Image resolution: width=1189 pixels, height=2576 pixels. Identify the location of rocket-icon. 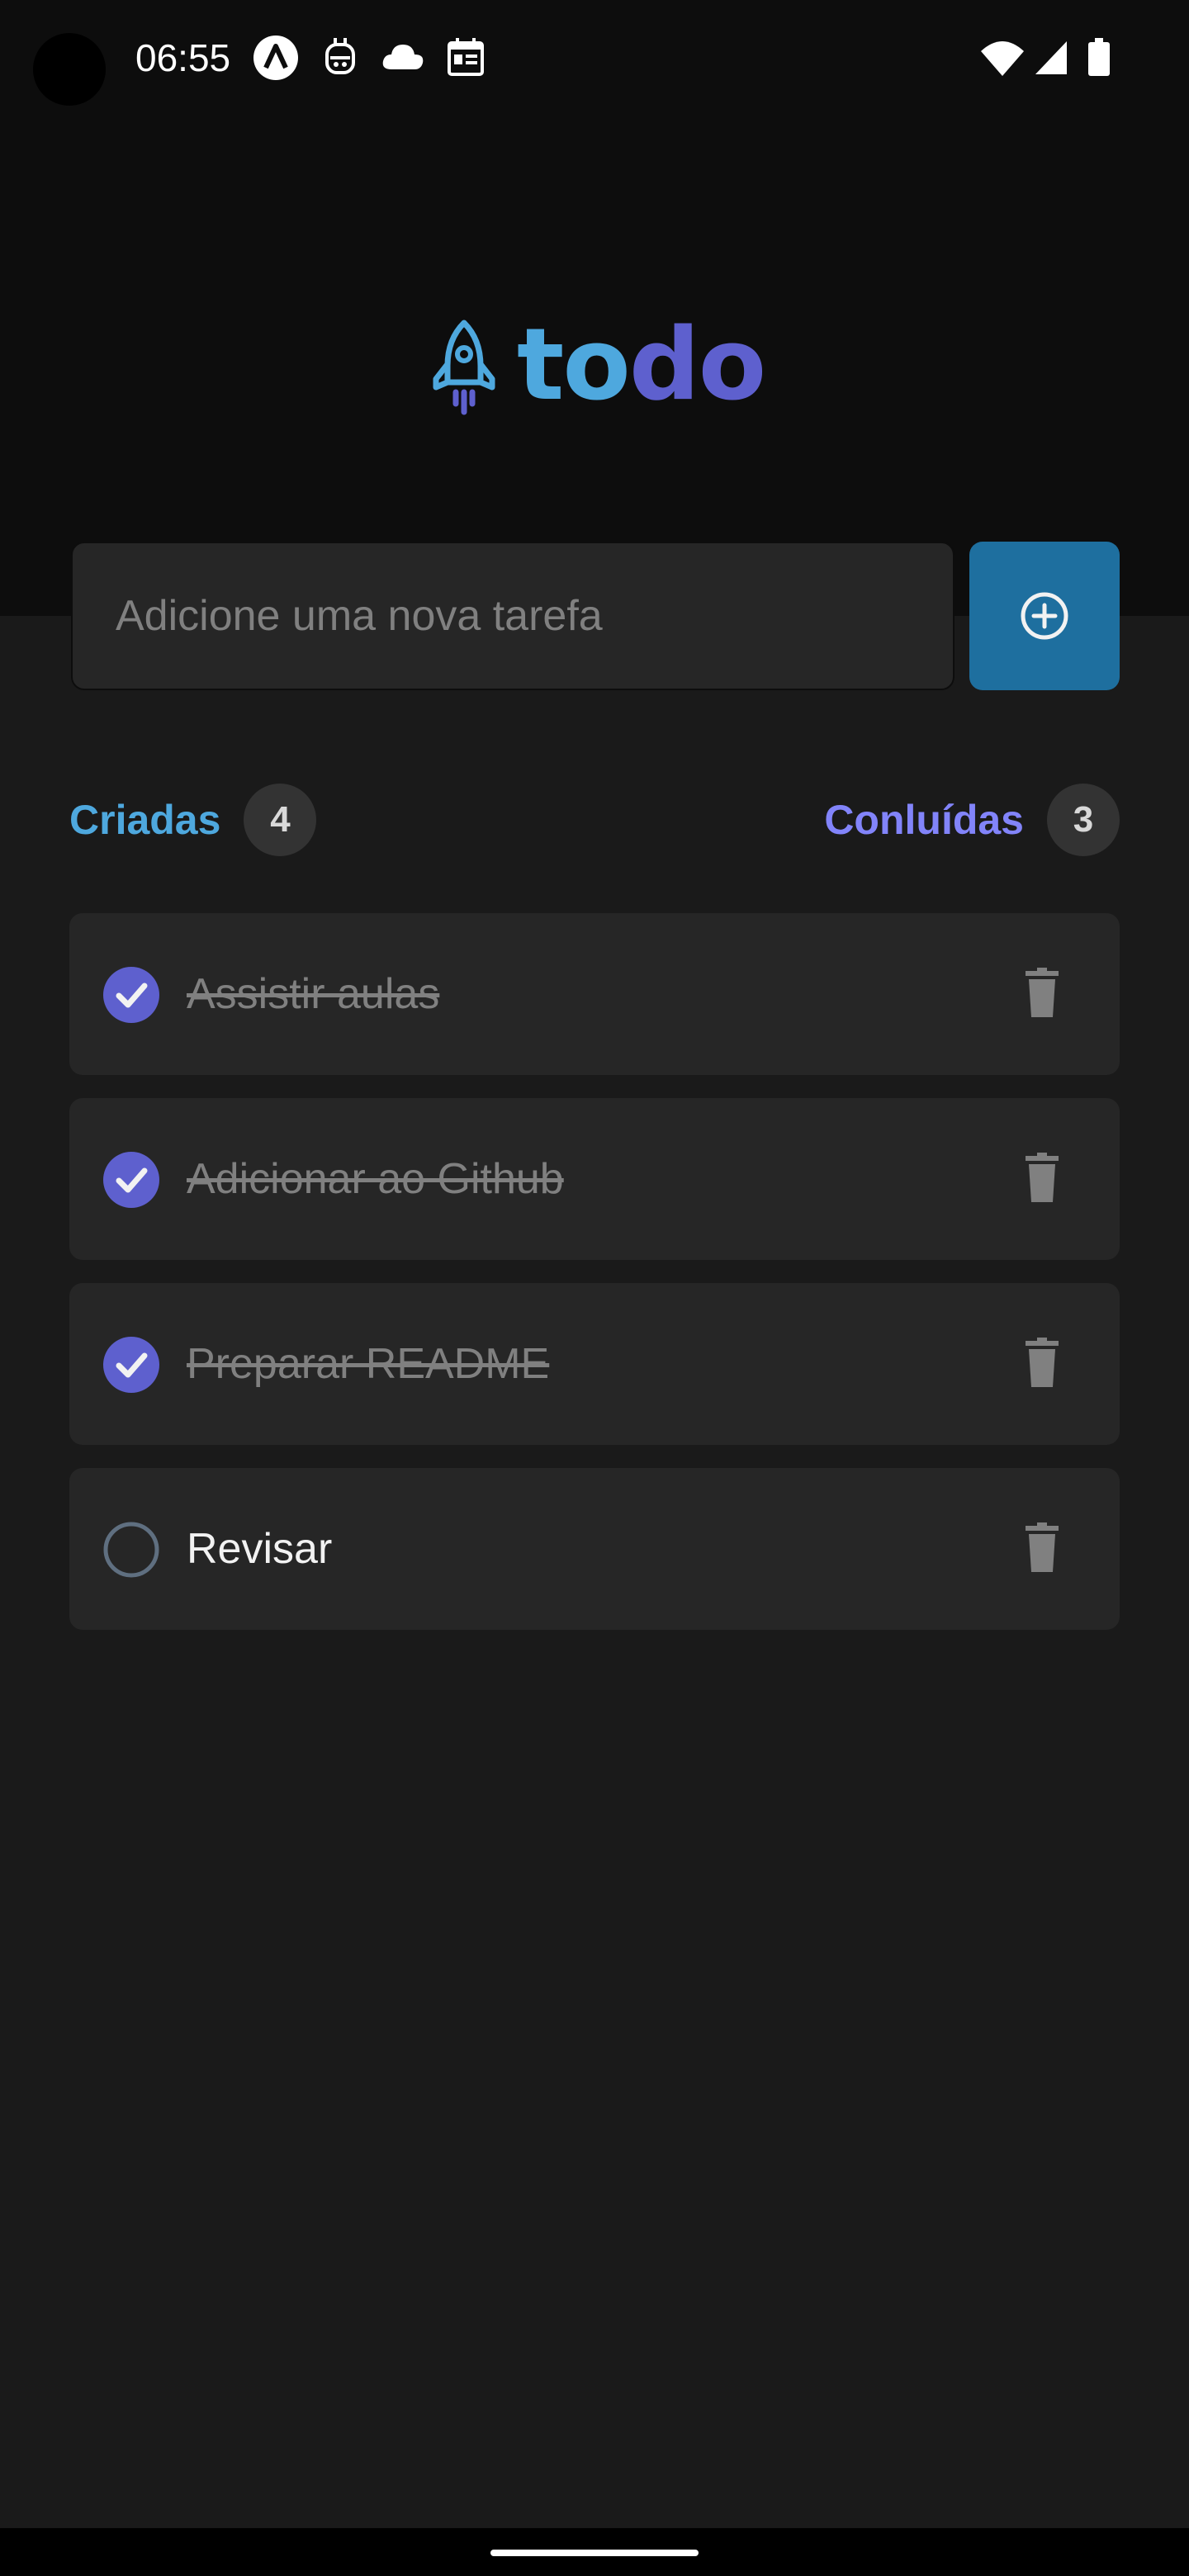
(464, 367).